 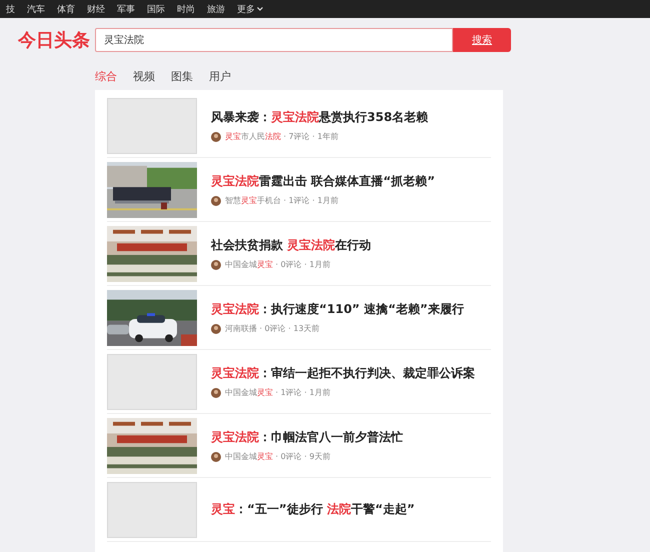 What do you see at coordinates (277, 392) in the screenshot?
I see `article-meta: 中国金城灵宝 · 1评论 · 1月前` at bounding box center [277, 392].